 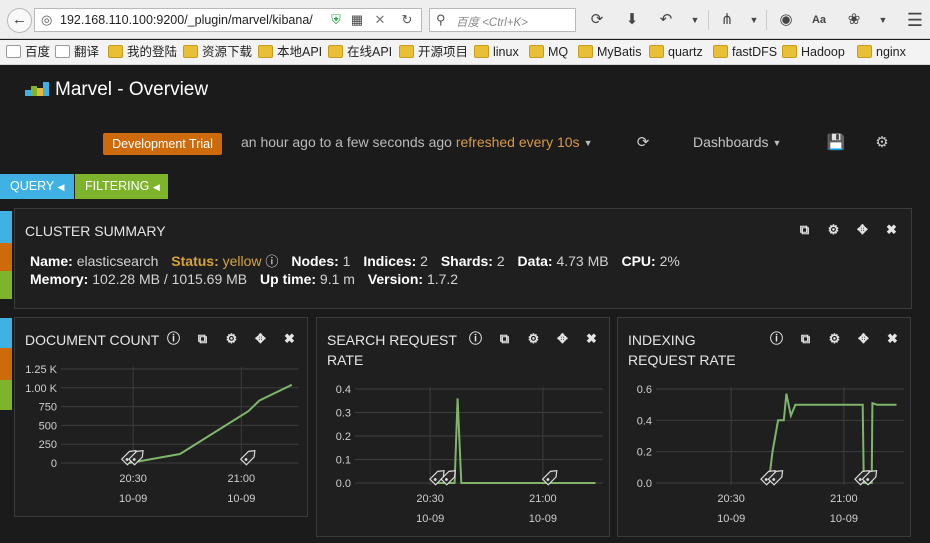 I want to click on app-title: Marvel - Overview, so click(x=116, y=90).